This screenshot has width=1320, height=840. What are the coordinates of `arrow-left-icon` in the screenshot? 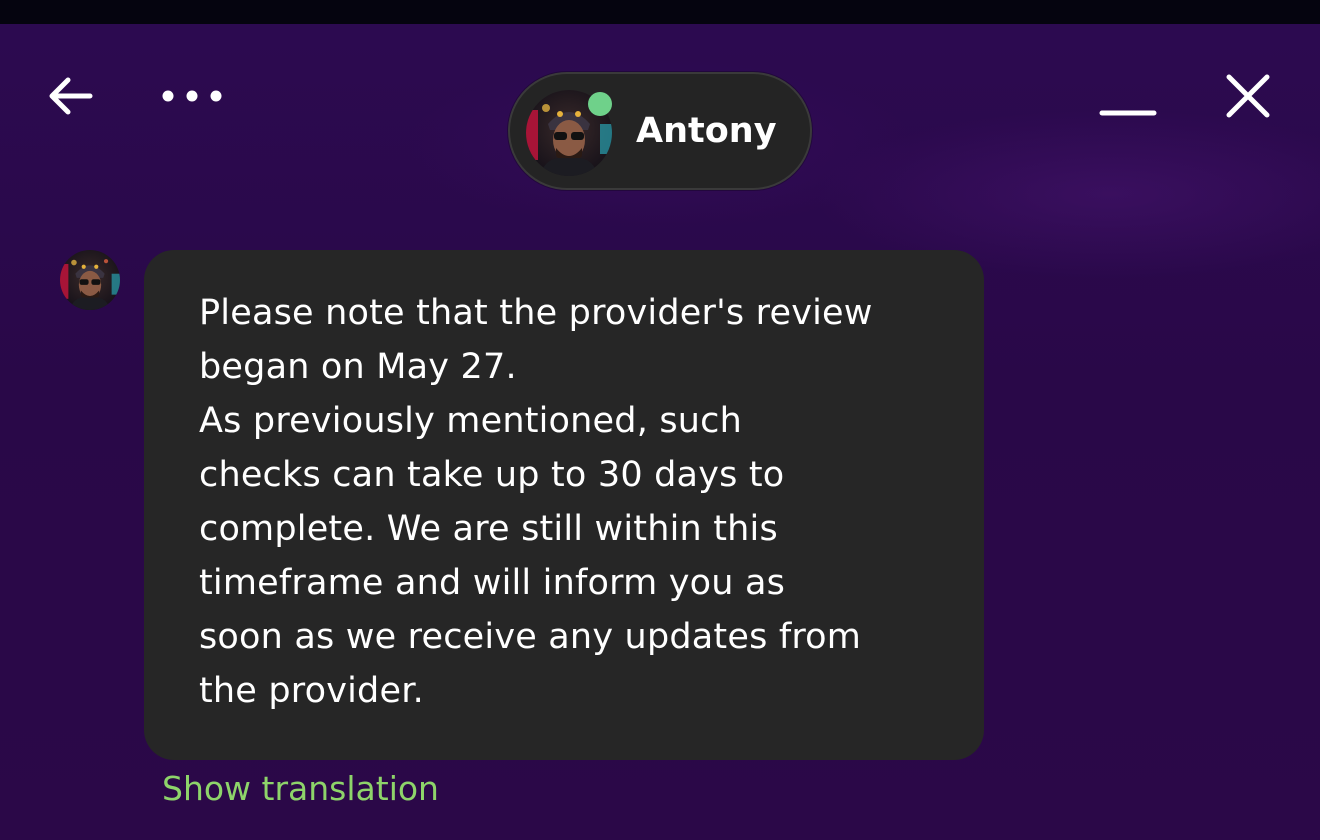 It's located at (71, 96).